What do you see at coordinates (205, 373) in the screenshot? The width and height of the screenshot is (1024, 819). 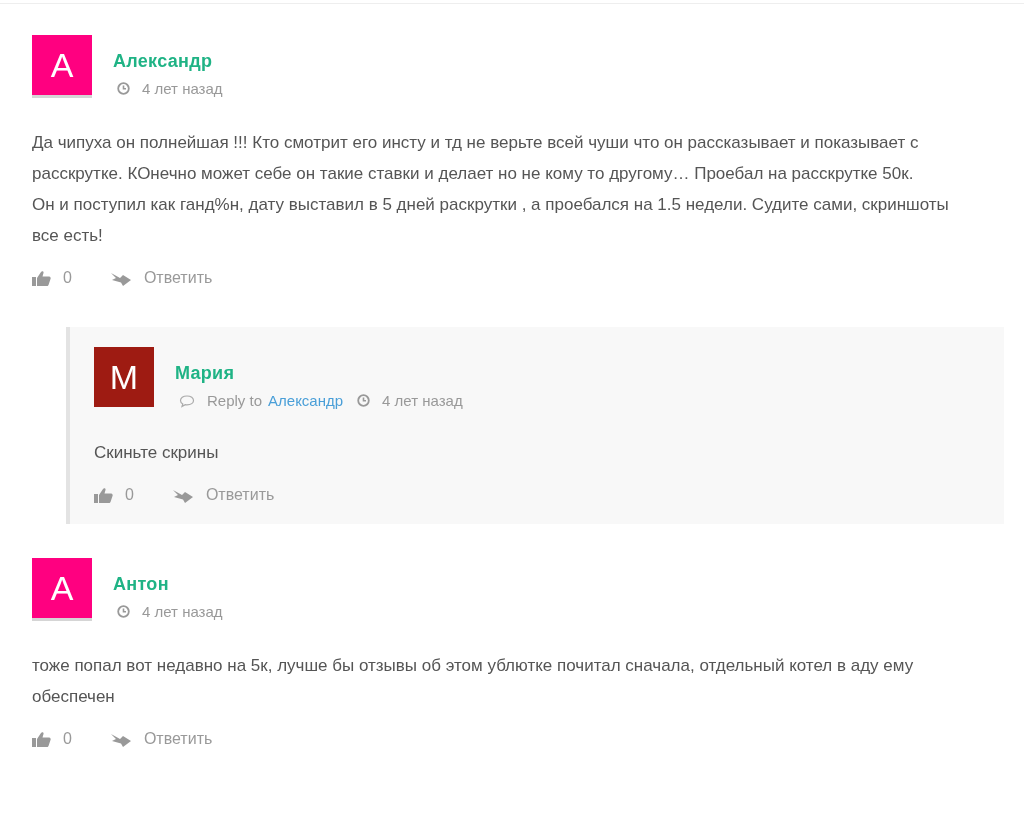 I see `author-name: Мария` at bounding box center [205, 373].